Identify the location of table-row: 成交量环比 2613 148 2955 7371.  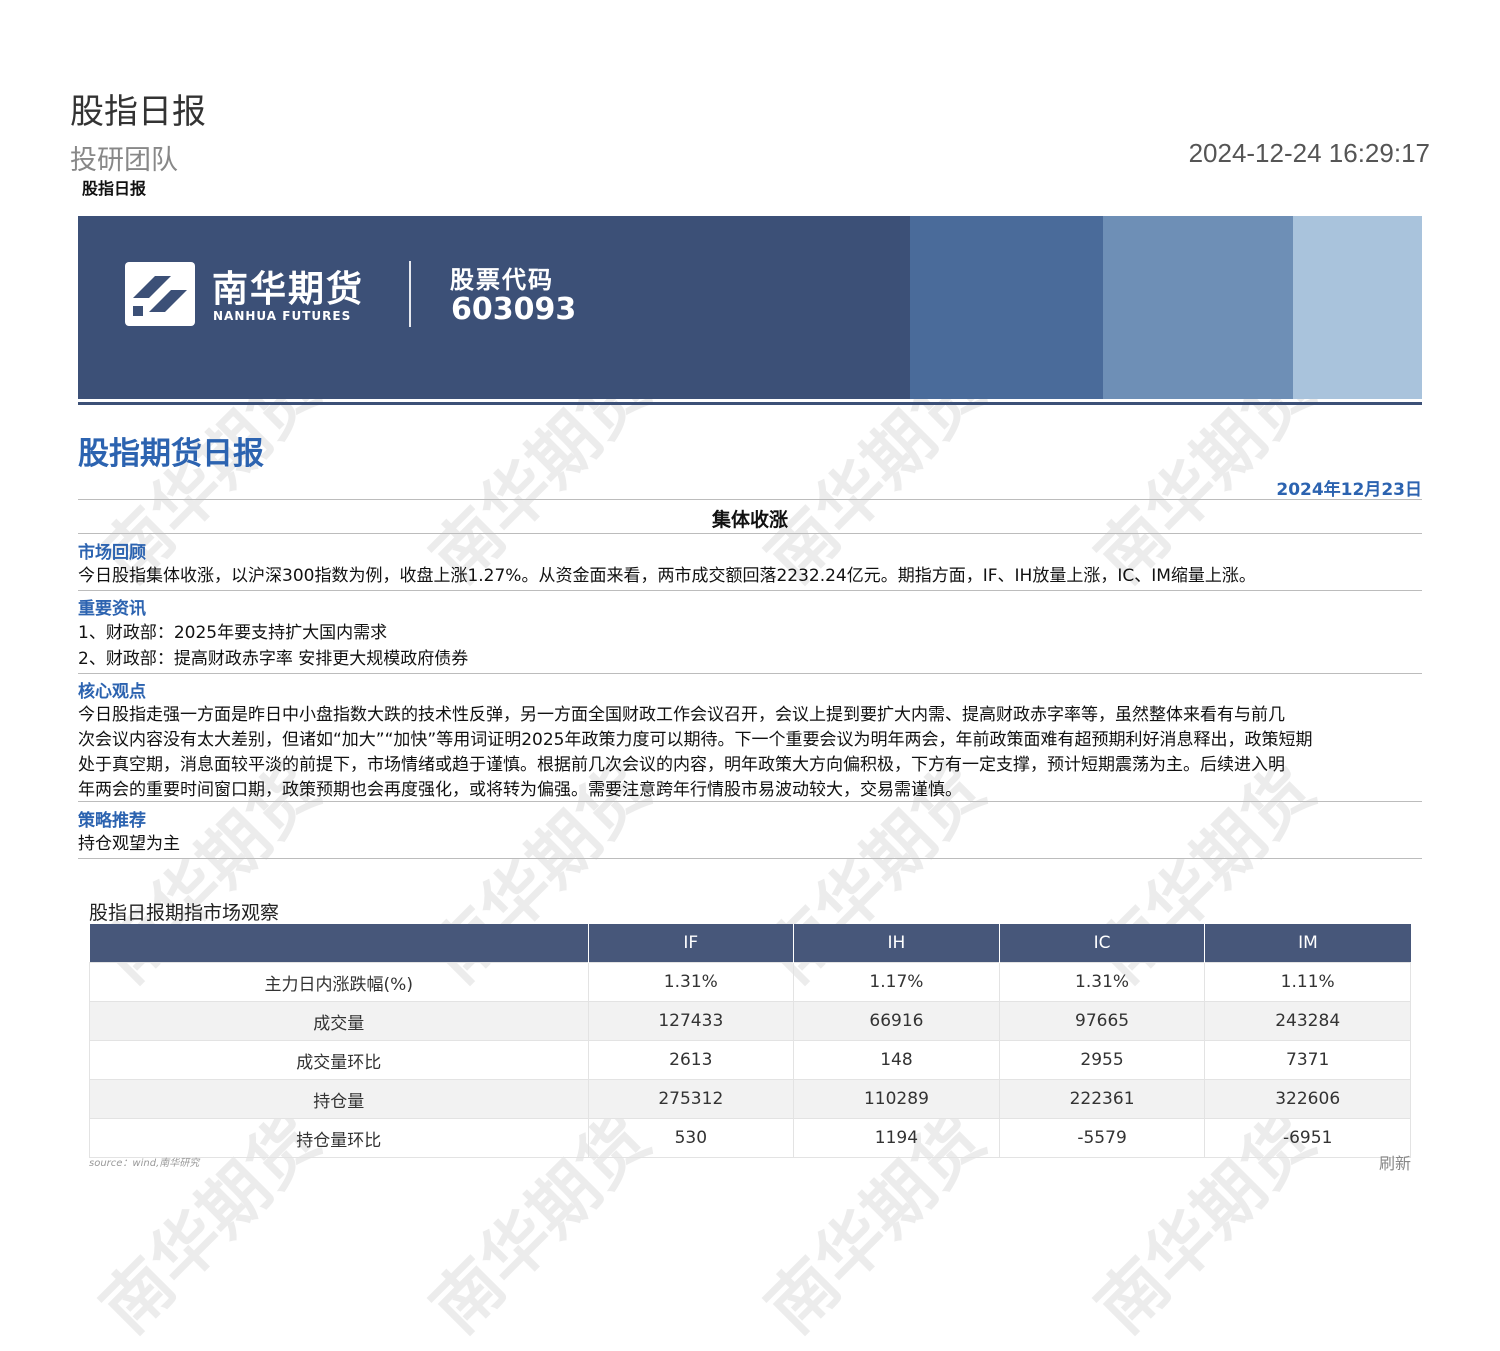
(750, 1060).